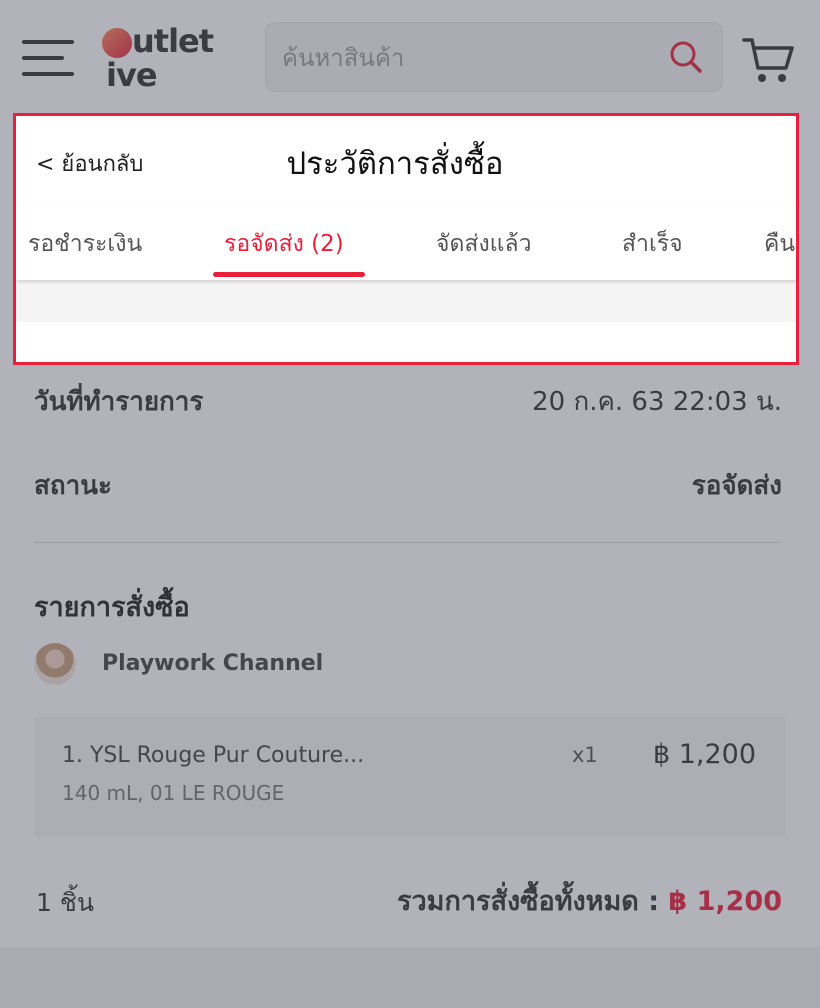  What do you see at coordinates (65, 902) in the screenshot?
I see `item-count: 1 ชิ้น` at bounding box center [65, 902].